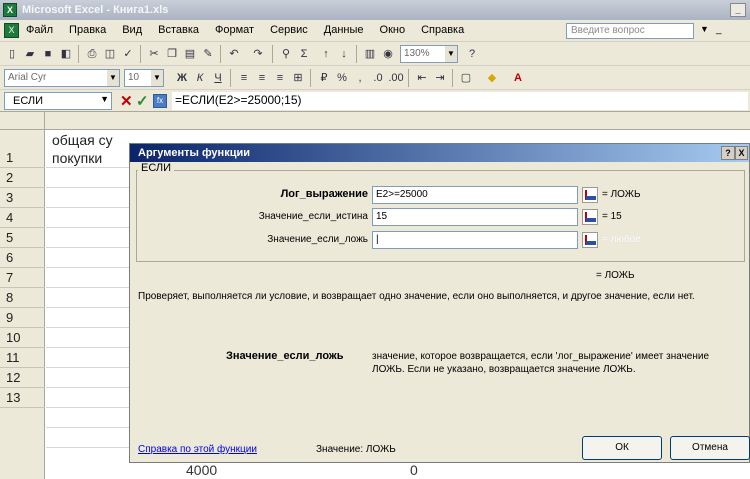 Image resolution: width=750 pixels, height=479 pixels. I want to click on menu-data: Данные, so click(344, 30).